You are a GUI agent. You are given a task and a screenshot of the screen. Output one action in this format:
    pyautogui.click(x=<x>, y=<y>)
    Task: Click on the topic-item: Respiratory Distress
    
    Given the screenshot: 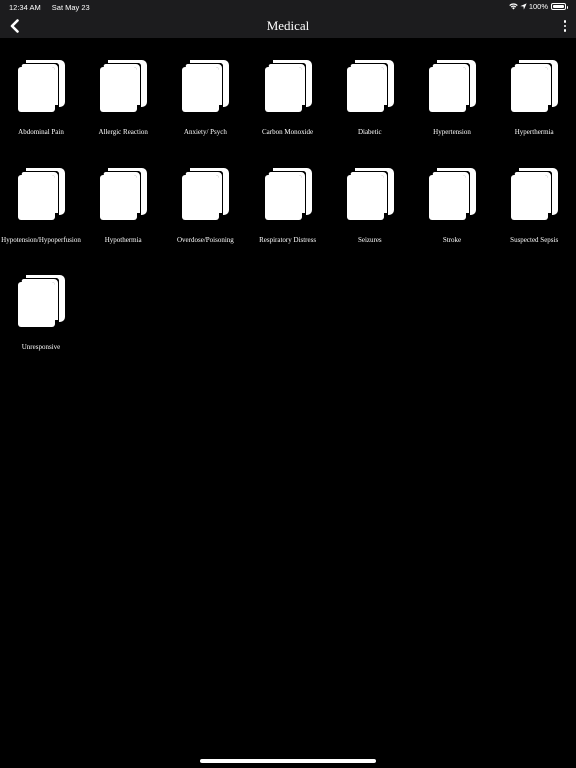 What is the action you would take?
    pyautogui.click(x=288, y=196)
    